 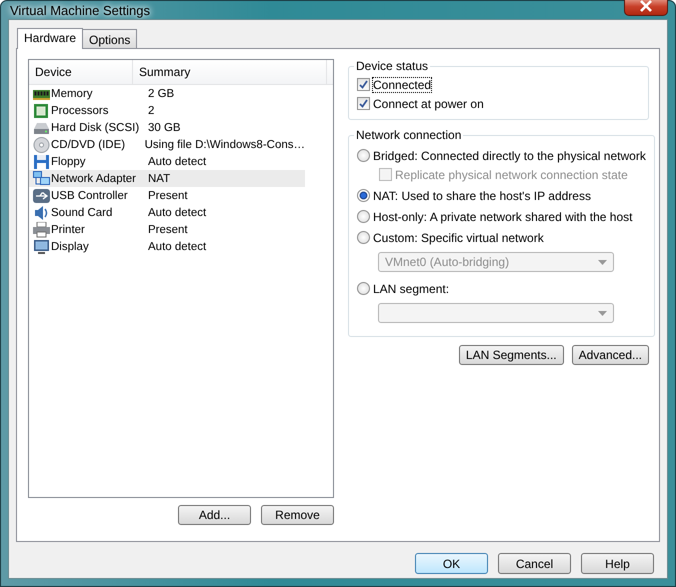 I want to click on device-summary: 30 GB, so click(x=164, y=128).